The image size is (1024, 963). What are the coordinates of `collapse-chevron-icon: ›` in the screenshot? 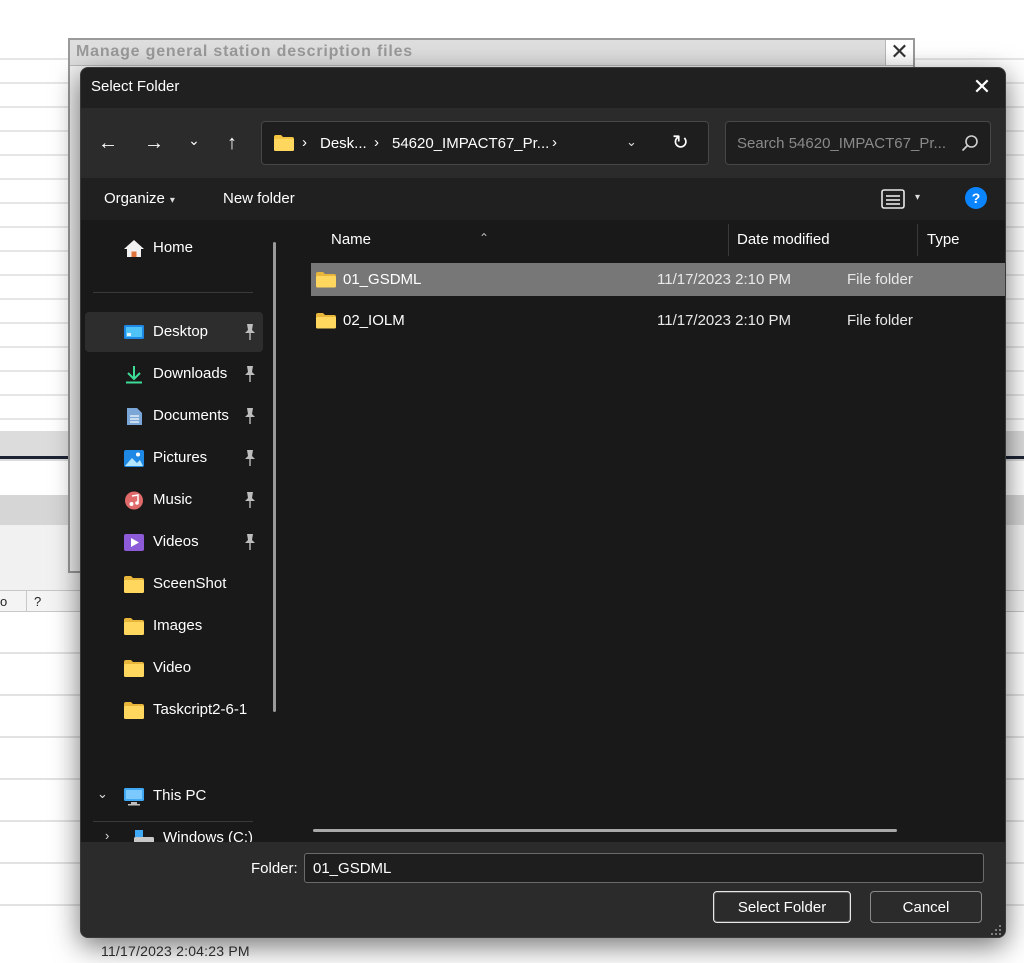 It's located at (107, 835).